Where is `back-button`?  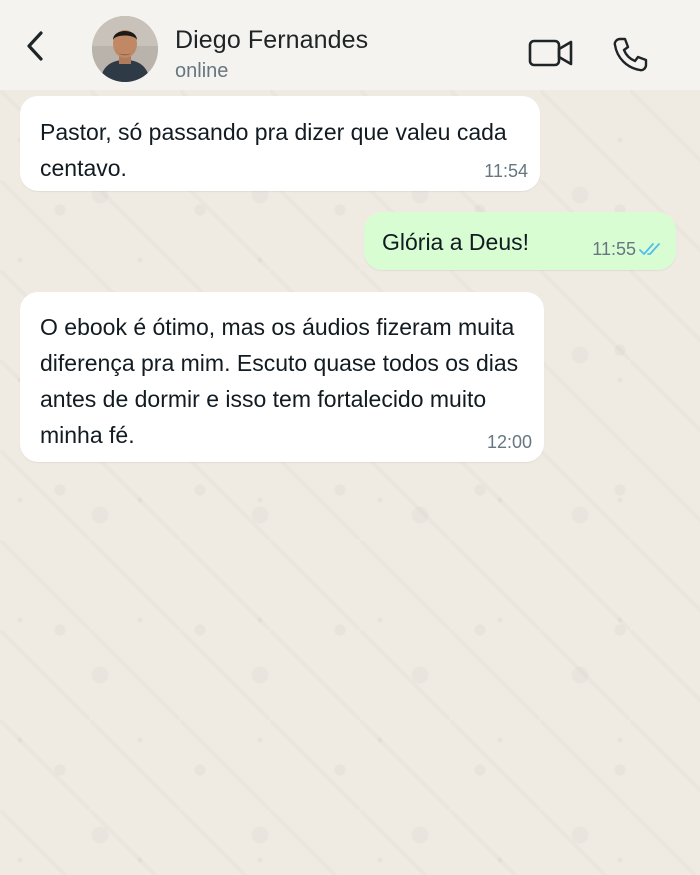
back-button is located at coordinates (35, 46).